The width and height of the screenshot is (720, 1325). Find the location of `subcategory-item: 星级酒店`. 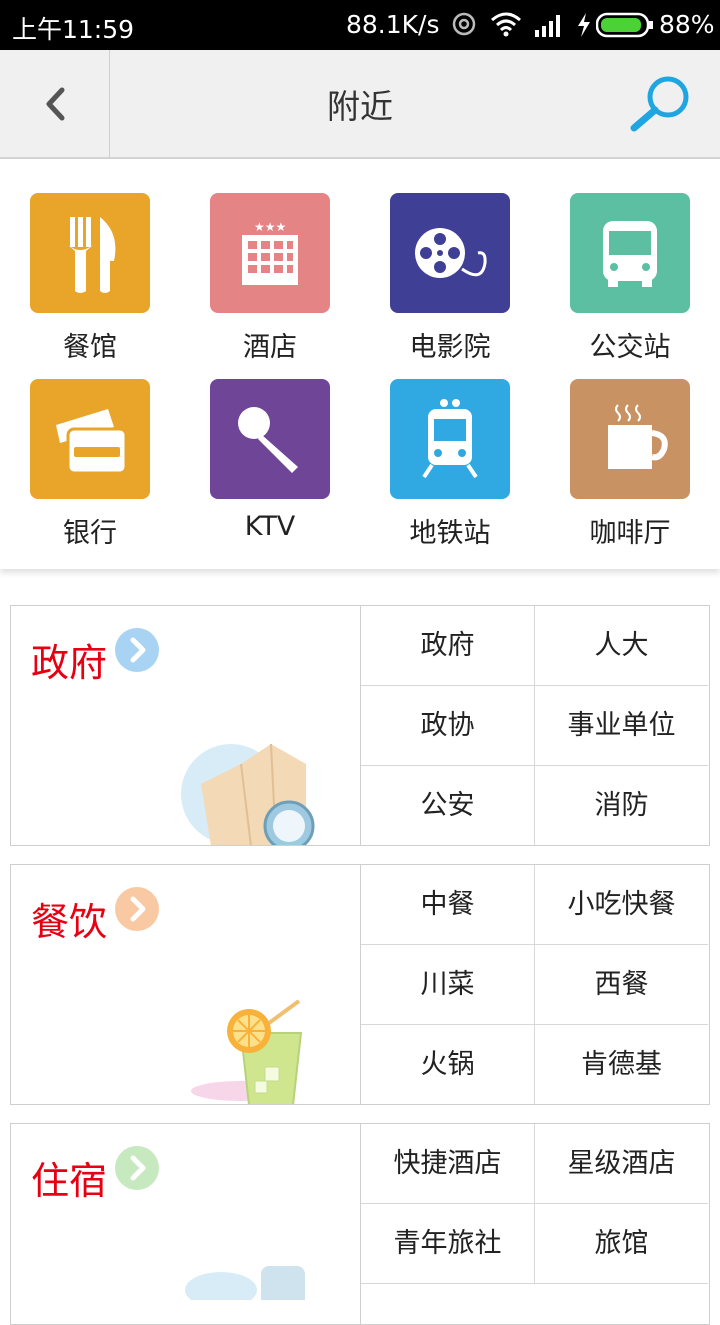

subcategory-item: 星级酒店 is located at coordinates (621, 1164).